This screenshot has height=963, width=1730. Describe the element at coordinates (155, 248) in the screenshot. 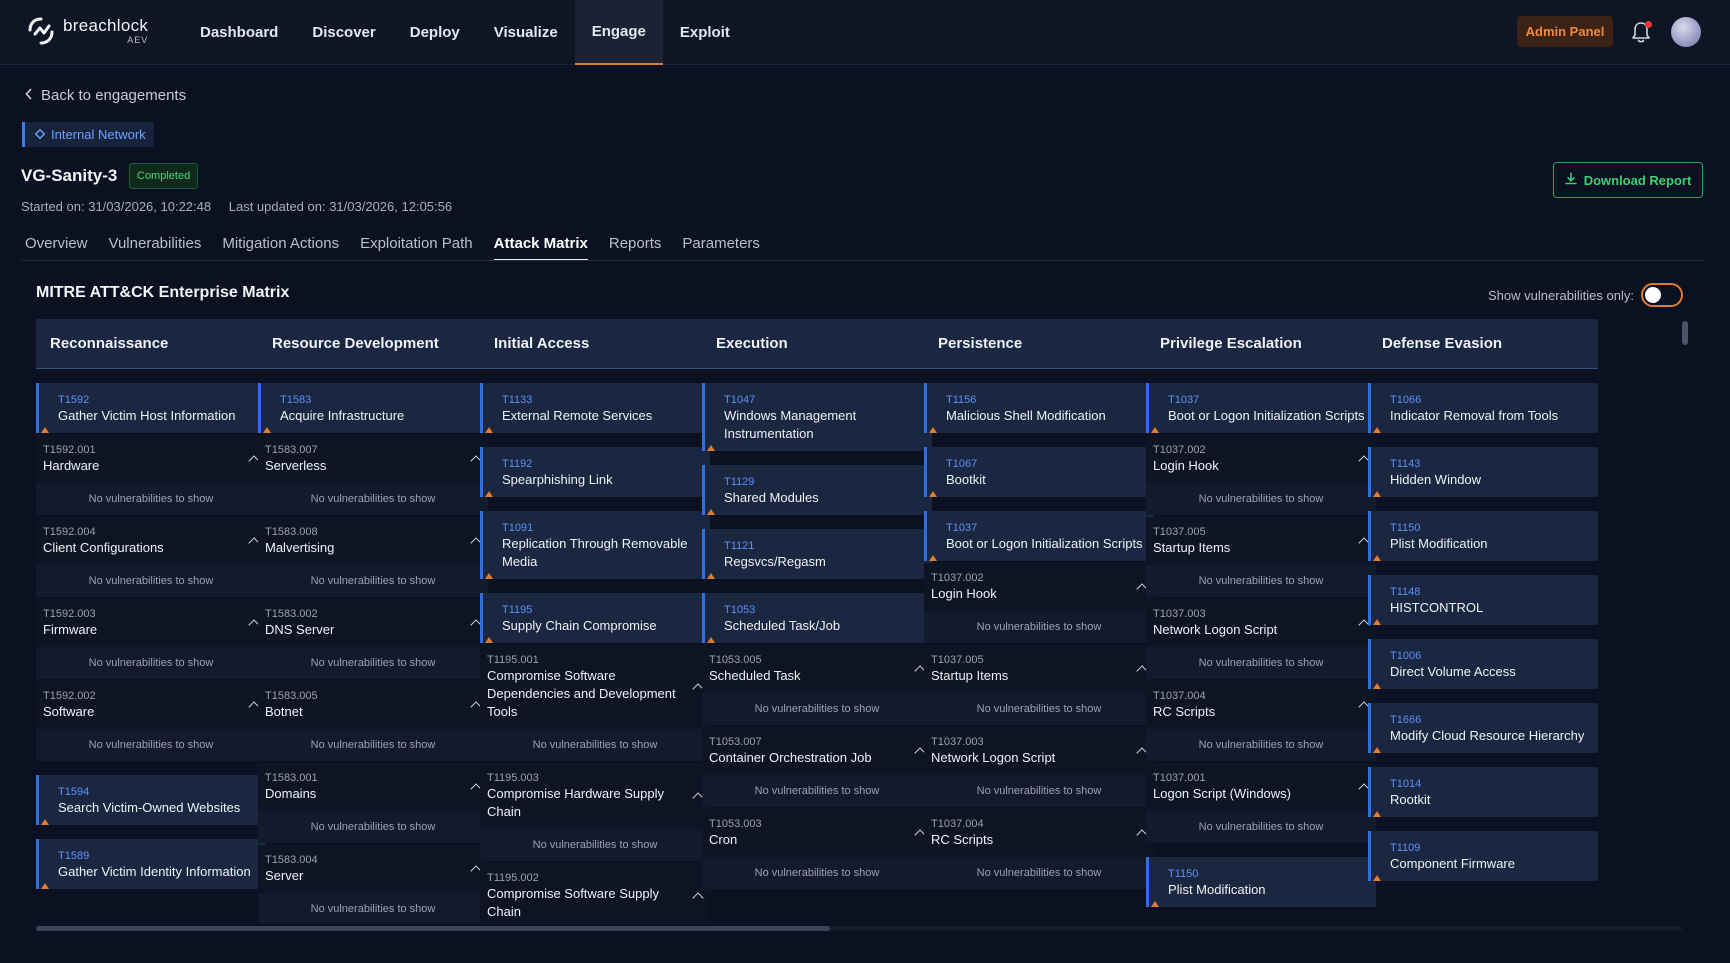

I see `tab-vulnerabilities: Vulnerabilities` at that location.